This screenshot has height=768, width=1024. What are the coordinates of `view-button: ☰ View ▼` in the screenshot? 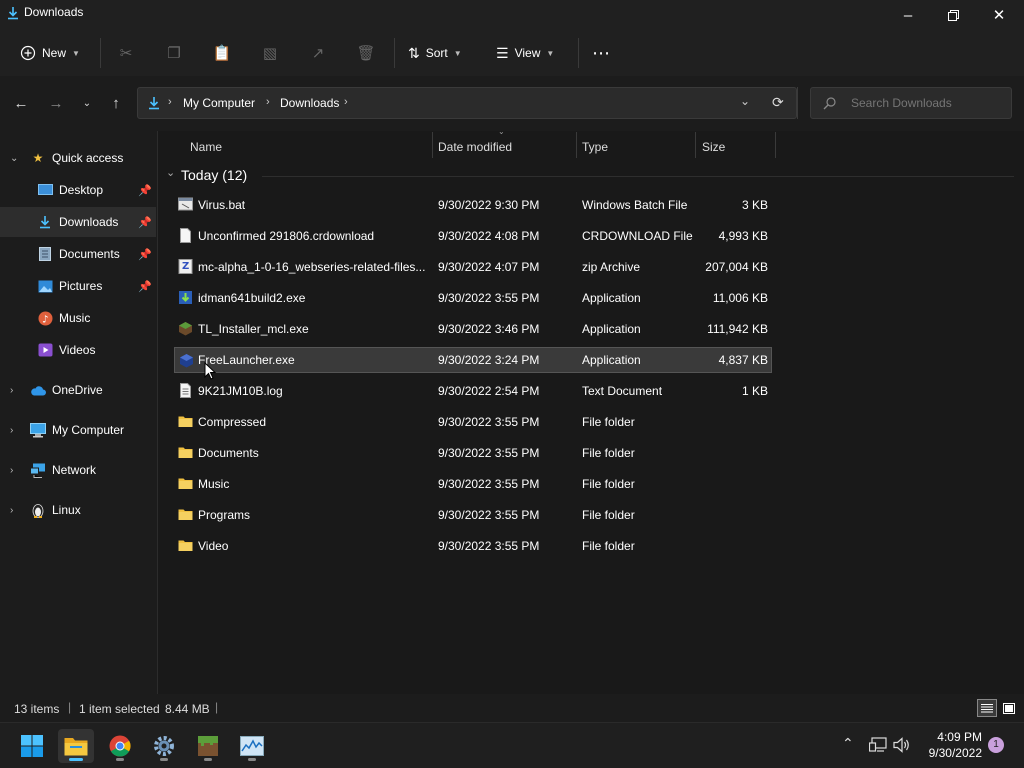 It's located at (525, 53).